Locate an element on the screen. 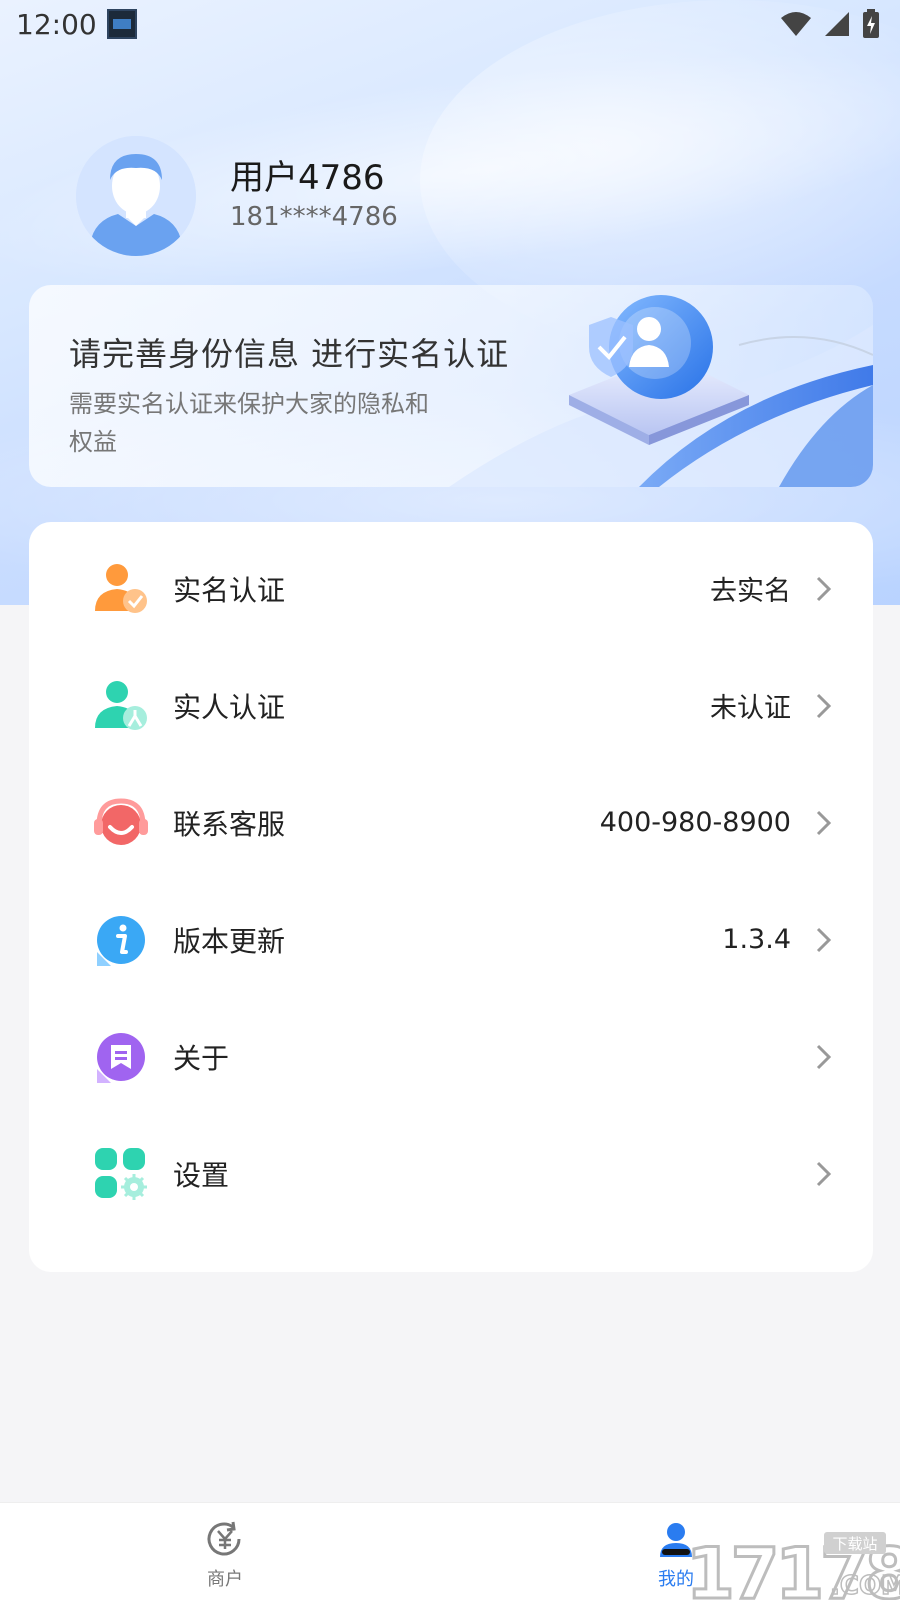 The height and width of the screenshot is (1600, 900). tab-merchant: 商户 is located at coordinates (225, 1555).